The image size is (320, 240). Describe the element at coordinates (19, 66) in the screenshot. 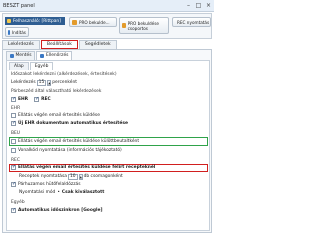

I see `tab-basic: Alap` at that location.